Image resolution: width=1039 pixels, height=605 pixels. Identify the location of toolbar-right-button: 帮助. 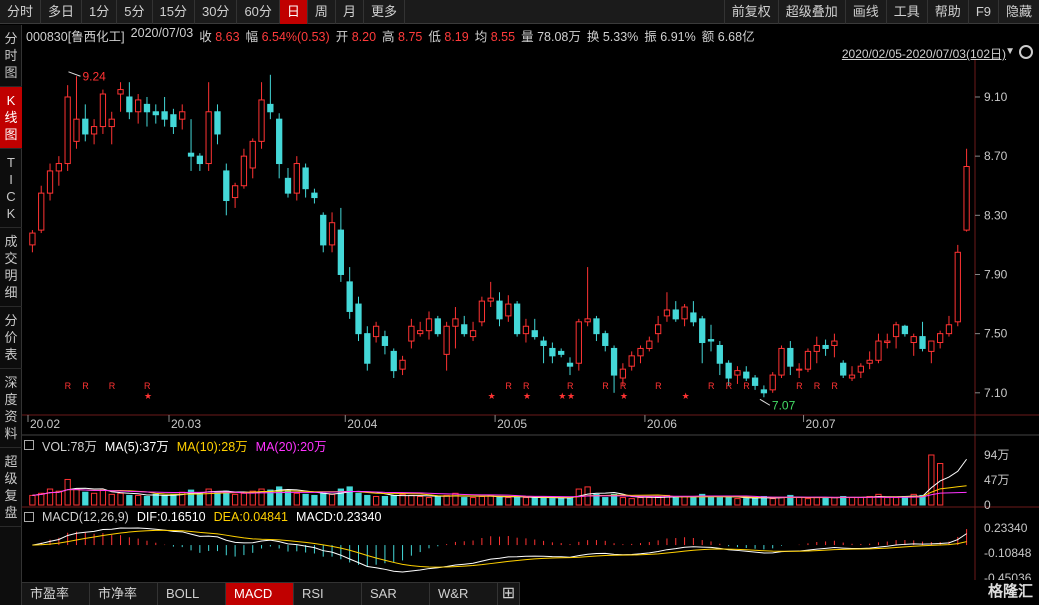
(947, 12).